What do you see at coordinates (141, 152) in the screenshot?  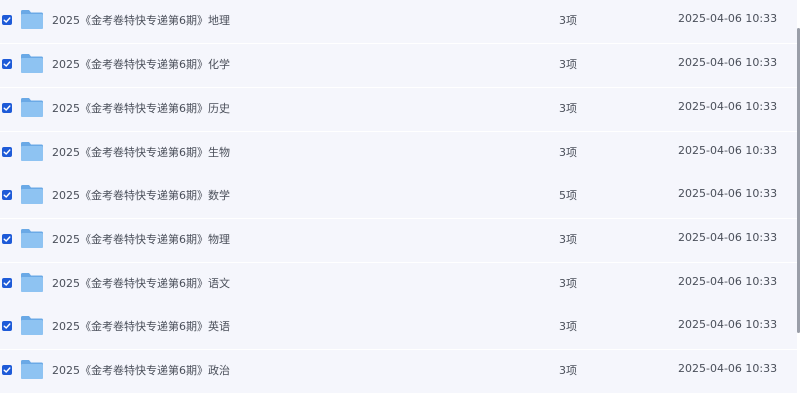 I see `folder-name: 2025《金考卷特快专递第6期》生物` at bounding box center [141, 152].